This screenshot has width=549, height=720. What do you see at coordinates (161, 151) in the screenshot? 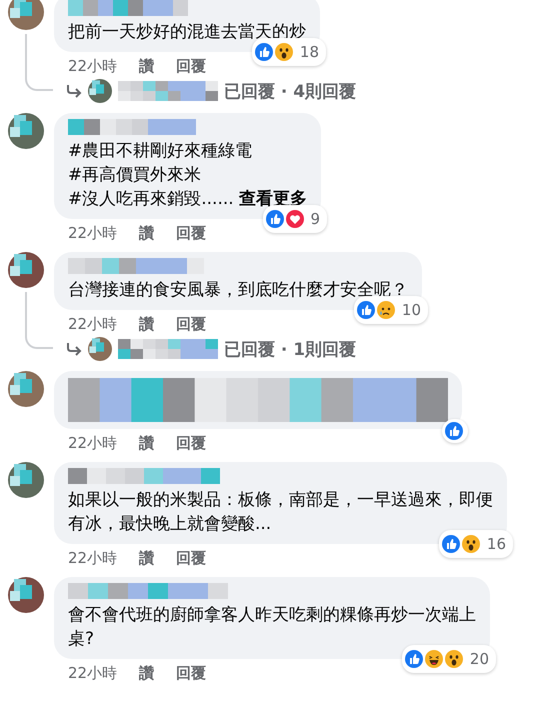
I see `comment-text: #農田不耕剛好來種綠電` at bounding box center [161, 151].